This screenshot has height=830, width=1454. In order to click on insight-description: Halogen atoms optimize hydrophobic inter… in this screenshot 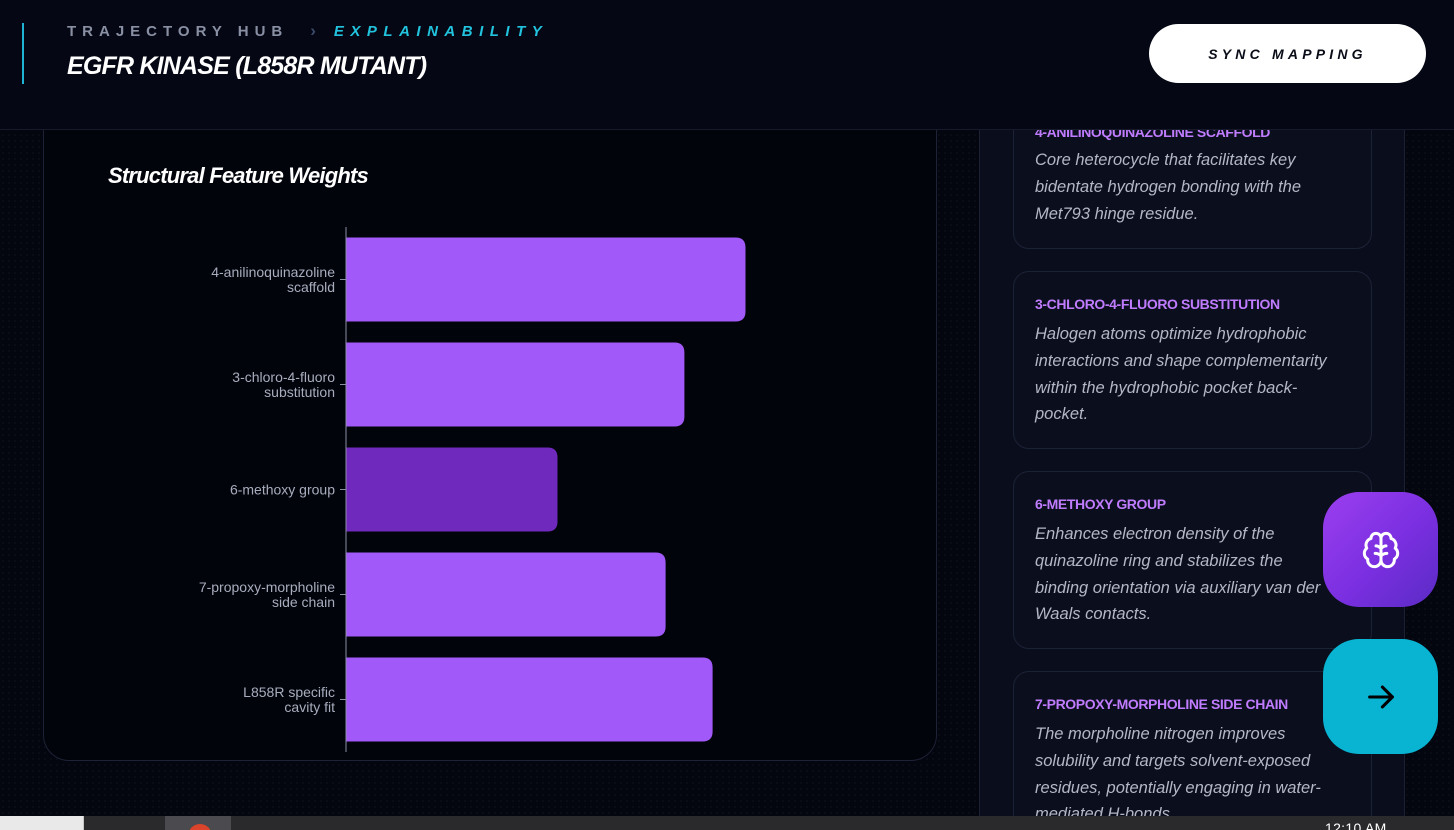, I will do `click(1195, 374)`.